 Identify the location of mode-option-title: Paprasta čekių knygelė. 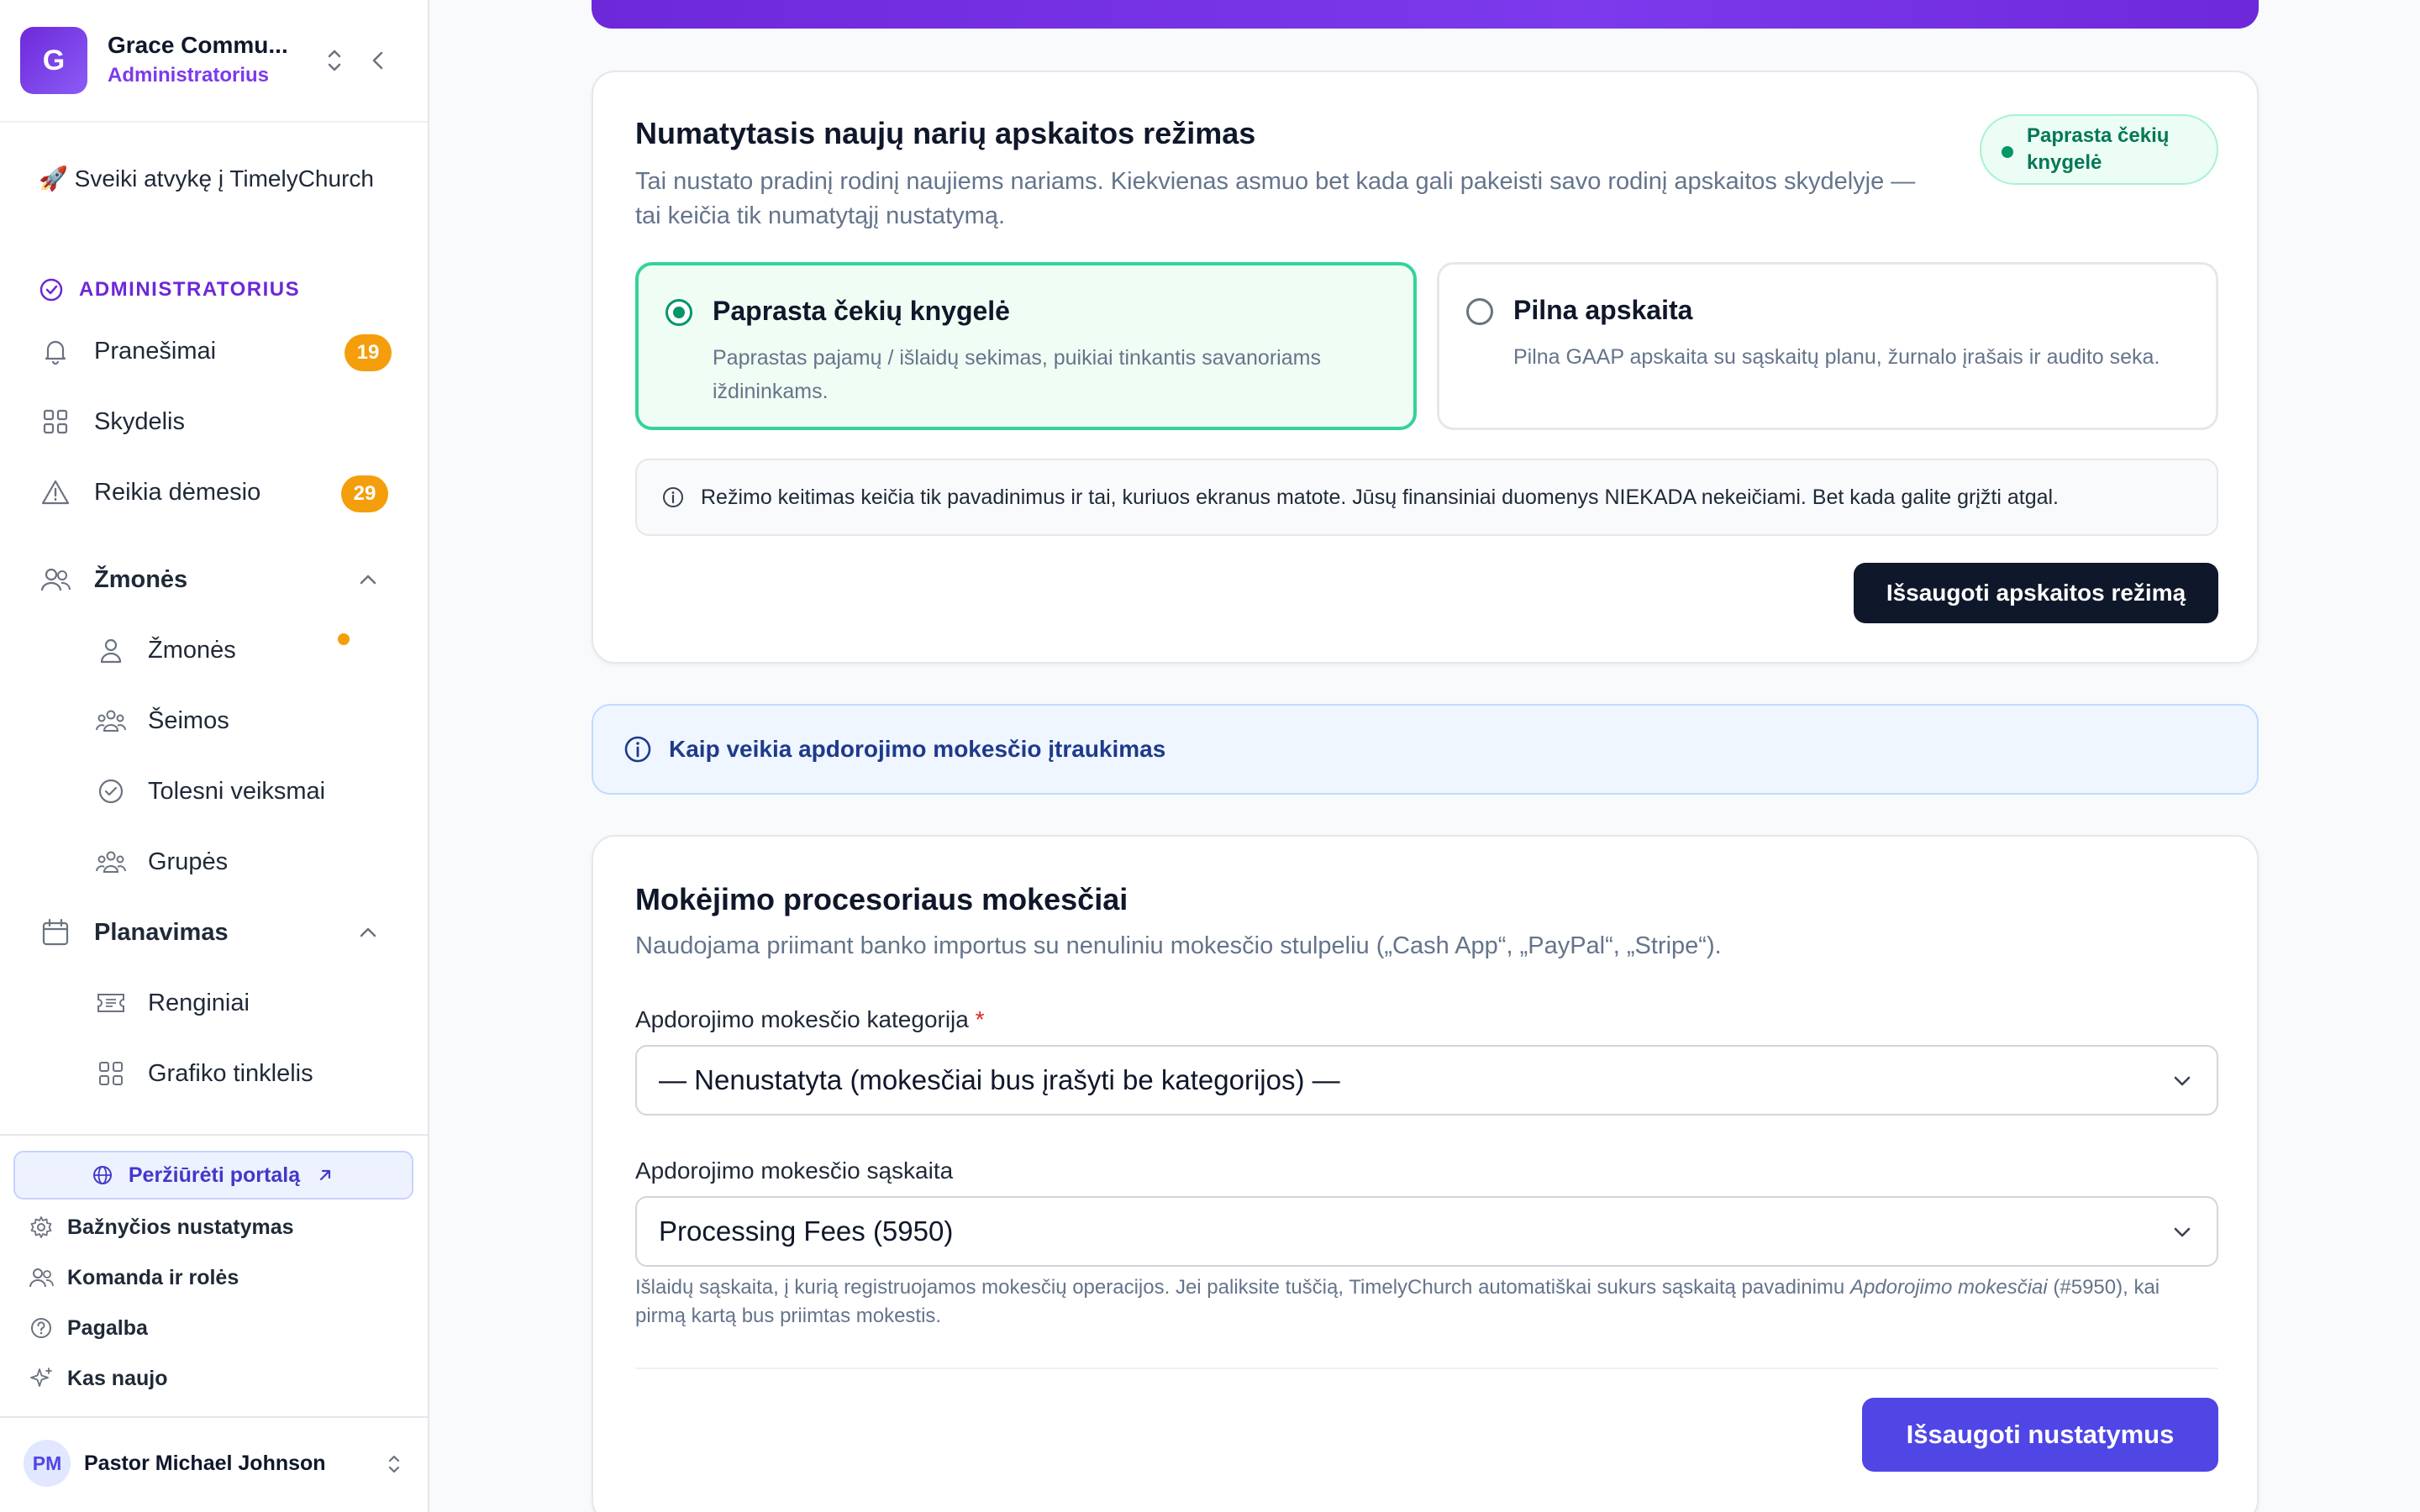
(862, 311).